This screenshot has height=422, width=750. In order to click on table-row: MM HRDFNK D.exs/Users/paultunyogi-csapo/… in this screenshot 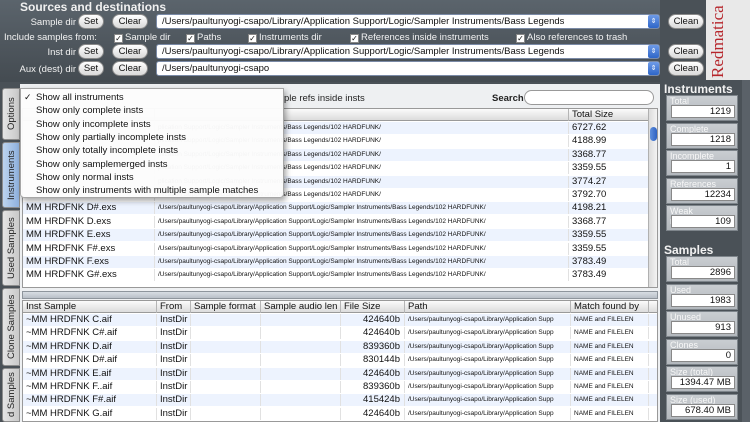, I will do `click(340, 221)`.